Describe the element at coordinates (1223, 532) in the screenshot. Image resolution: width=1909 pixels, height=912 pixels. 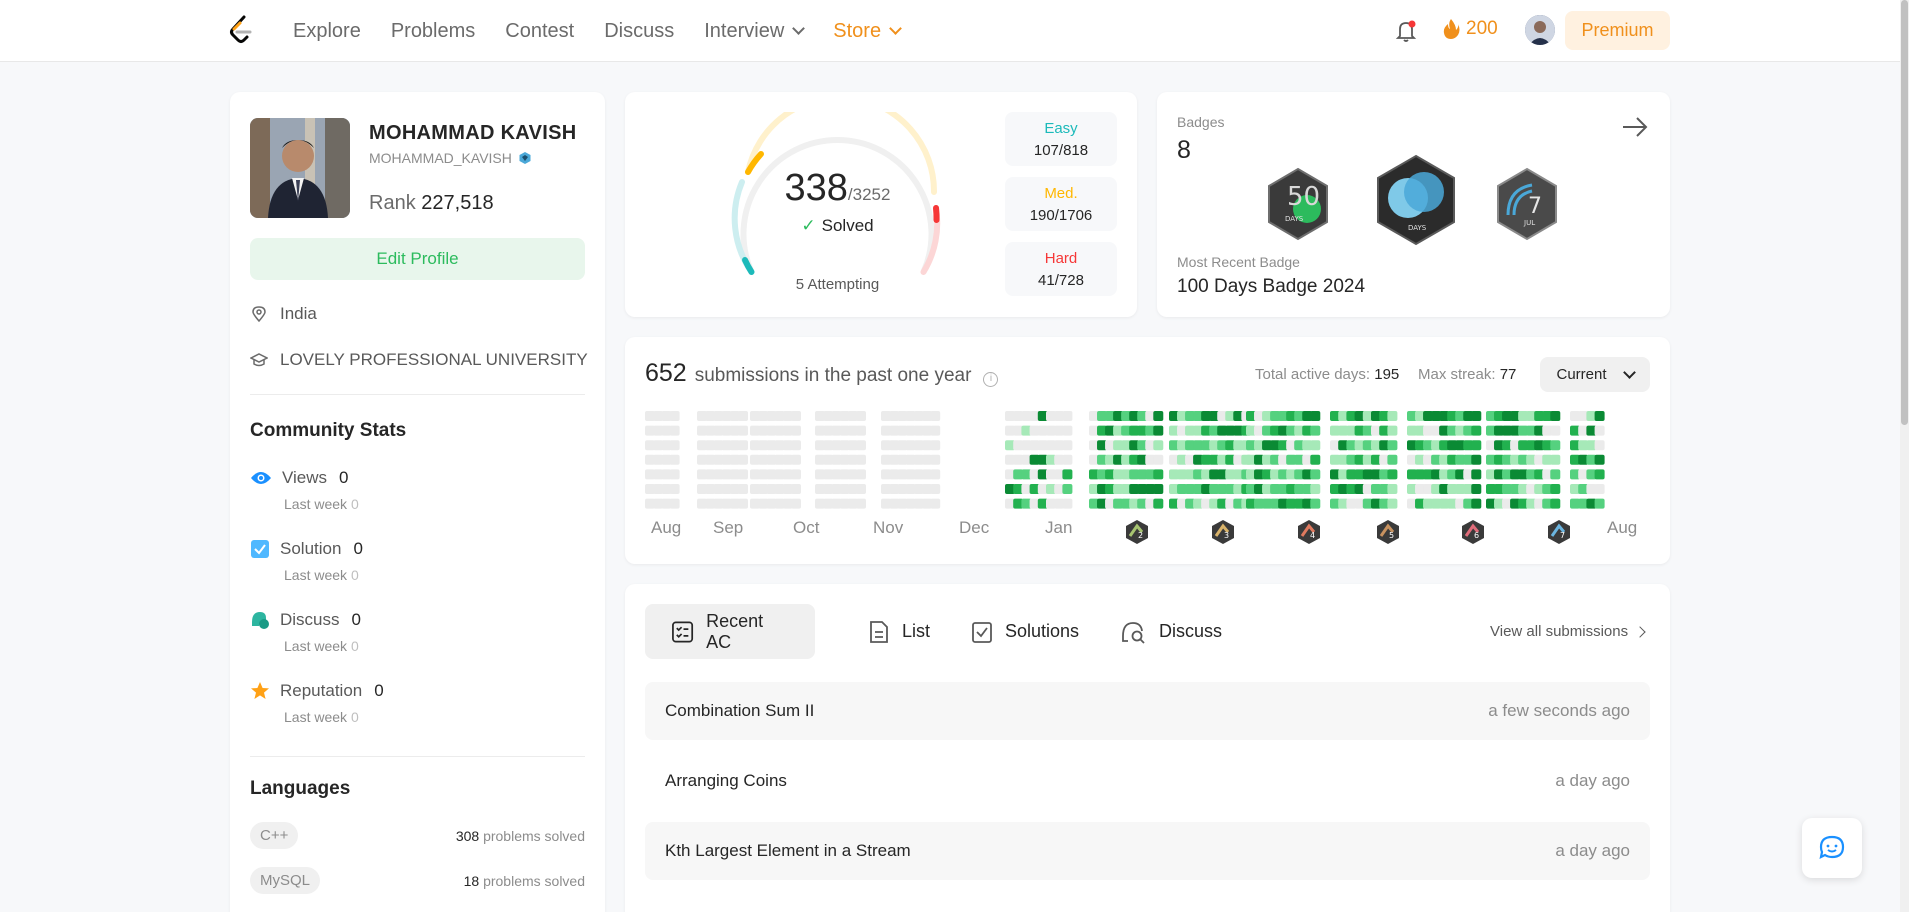
I see `monthly-badge-icon: 3` at that location.